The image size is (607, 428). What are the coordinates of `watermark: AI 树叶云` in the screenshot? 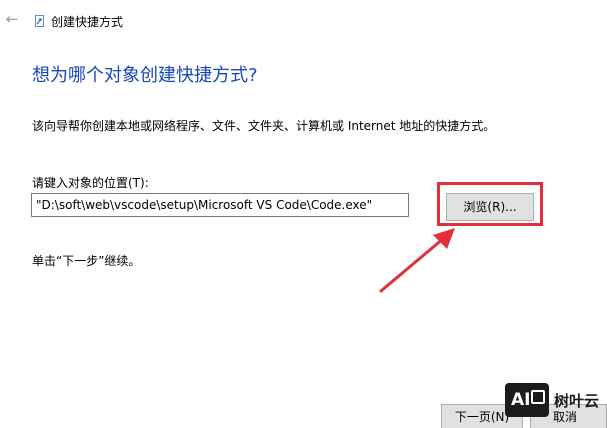 It's located at (556, 405).